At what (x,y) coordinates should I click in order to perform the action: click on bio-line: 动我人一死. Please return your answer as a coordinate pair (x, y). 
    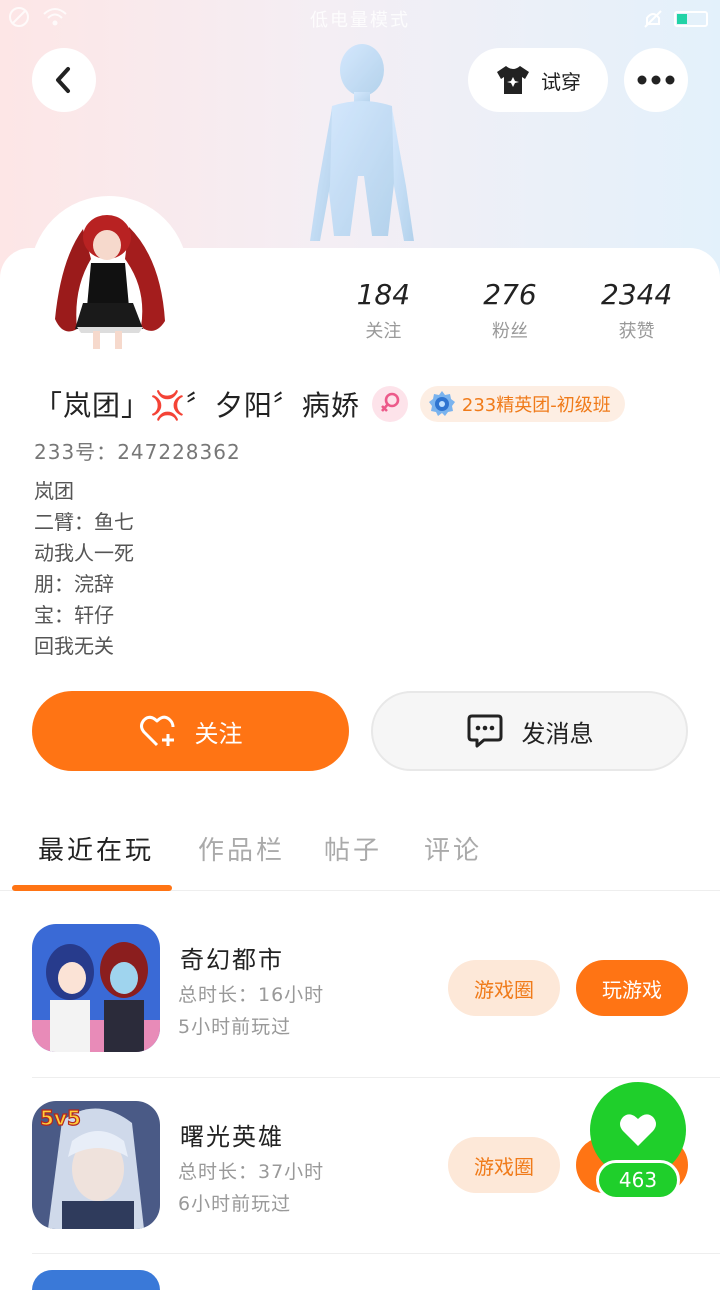
    Looking at the image, I should click on (84, 553).